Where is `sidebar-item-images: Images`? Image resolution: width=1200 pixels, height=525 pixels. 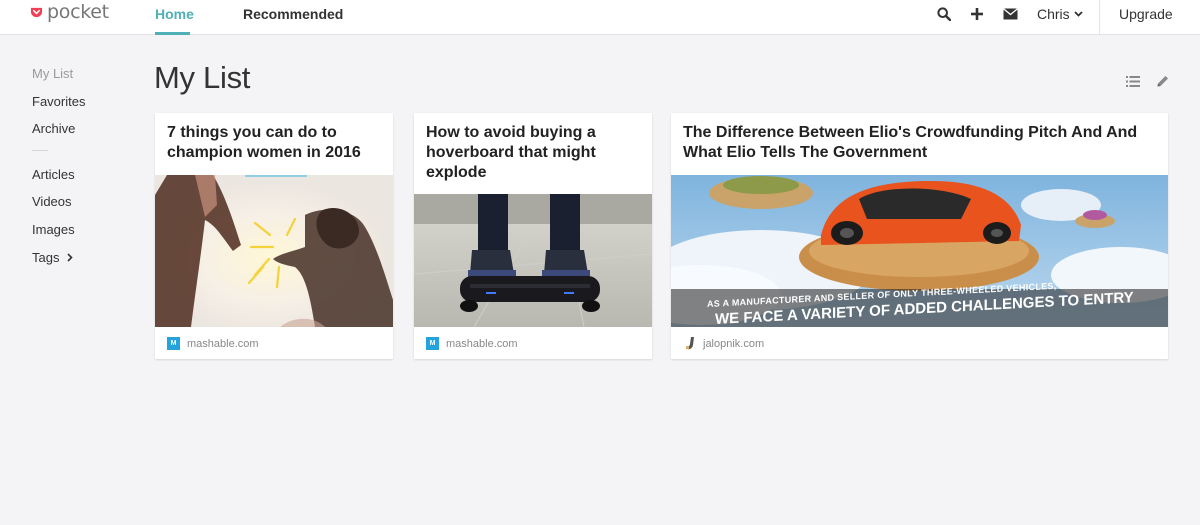
sidebar-item-images: Images is located at coordinates (53, 229).